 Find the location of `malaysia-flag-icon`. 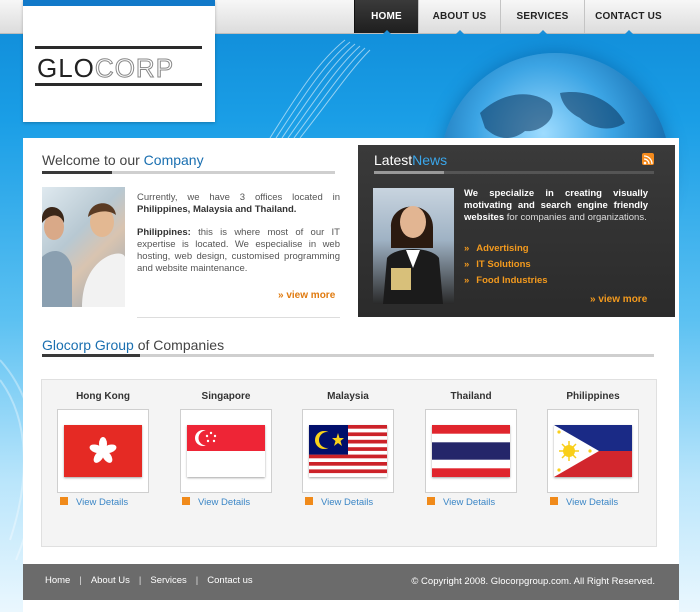

malaysia-flag-icon is located at coordinates (348, 451).